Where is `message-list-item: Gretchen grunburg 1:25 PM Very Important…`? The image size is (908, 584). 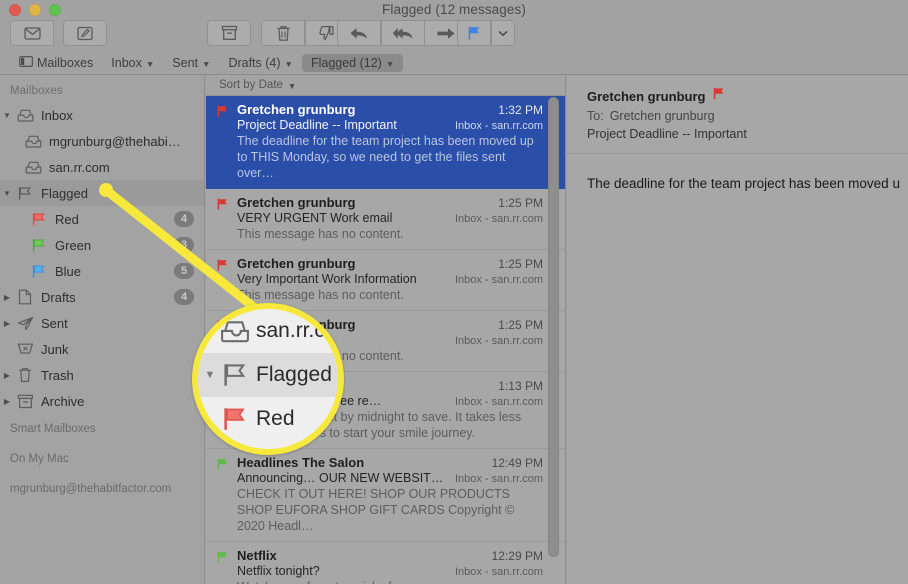 message-list-item: Gretchen grunburg 1:25 PM Very Important… is located at coordinates (385, 280).